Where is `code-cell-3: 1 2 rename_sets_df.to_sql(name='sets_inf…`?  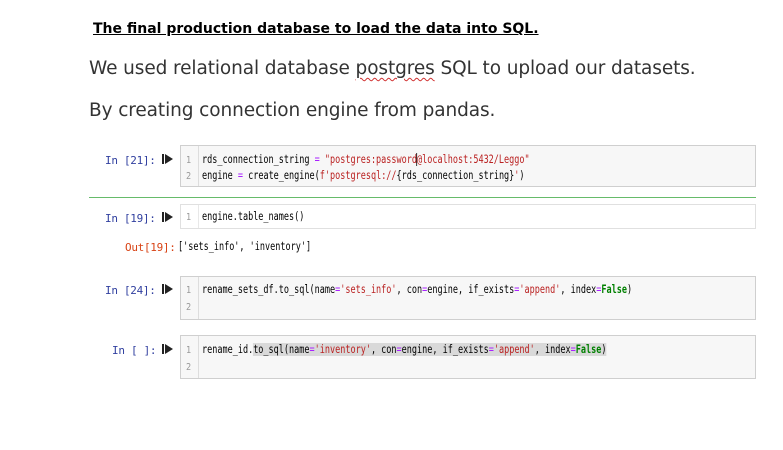
code-cell-3: 1 2 rename_sets_df.to_sql(name='sets_inf… is located at coordinates (468, 298).